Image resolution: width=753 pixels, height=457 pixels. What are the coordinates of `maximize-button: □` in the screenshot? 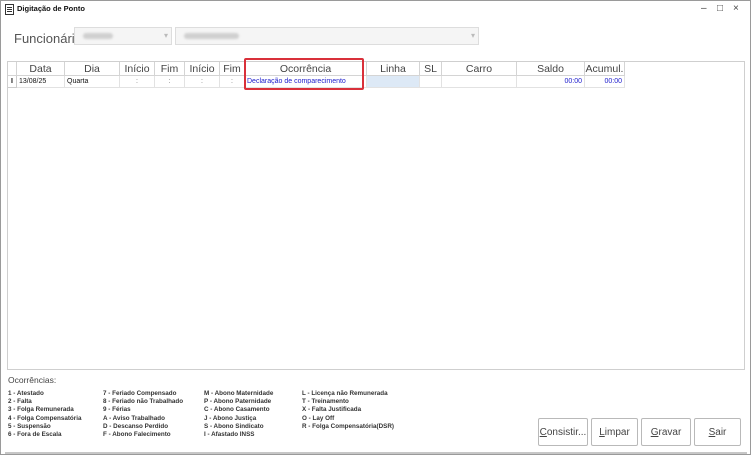 It's located at (720, 9).